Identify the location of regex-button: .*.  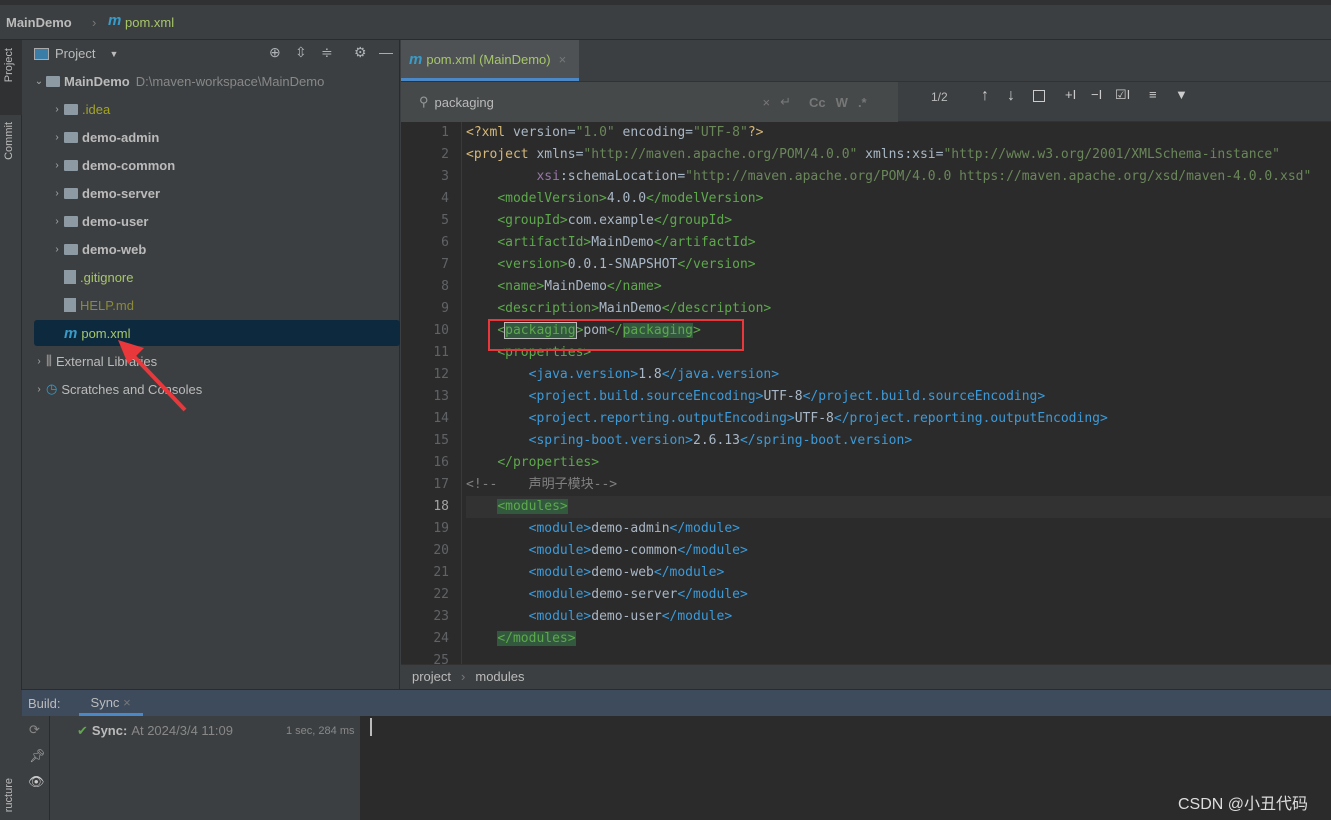
(862, 102).